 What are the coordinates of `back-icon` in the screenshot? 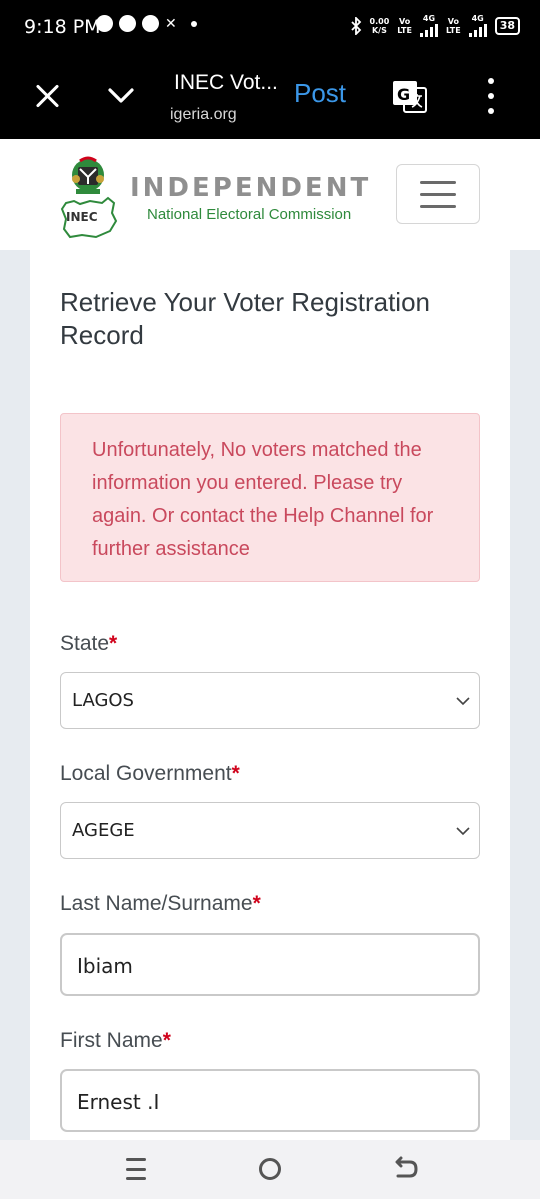 It's located at (405, 1169).